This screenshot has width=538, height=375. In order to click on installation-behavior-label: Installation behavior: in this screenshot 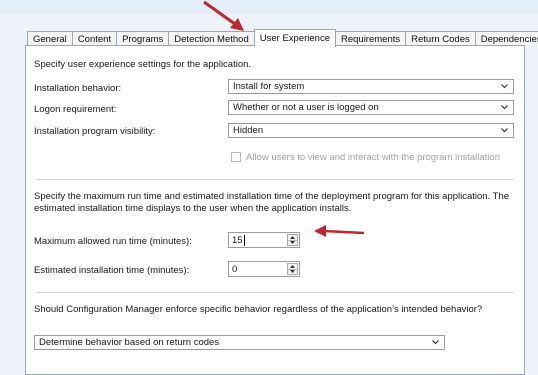, I will do `click(78, 88)`.